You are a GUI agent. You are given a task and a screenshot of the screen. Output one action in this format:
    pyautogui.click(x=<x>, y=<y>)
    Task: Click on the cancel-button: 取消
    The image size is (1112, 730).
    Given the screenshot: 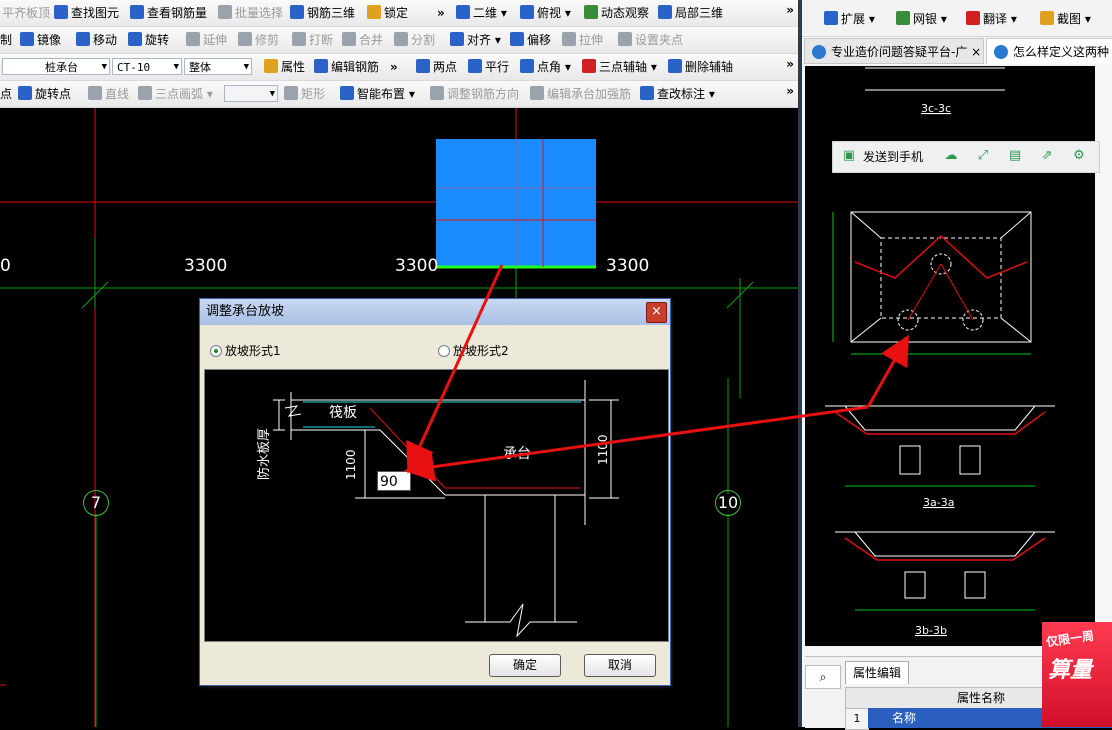 What is the action you would take?
    pyautogui.click(x=620, y=665)
    